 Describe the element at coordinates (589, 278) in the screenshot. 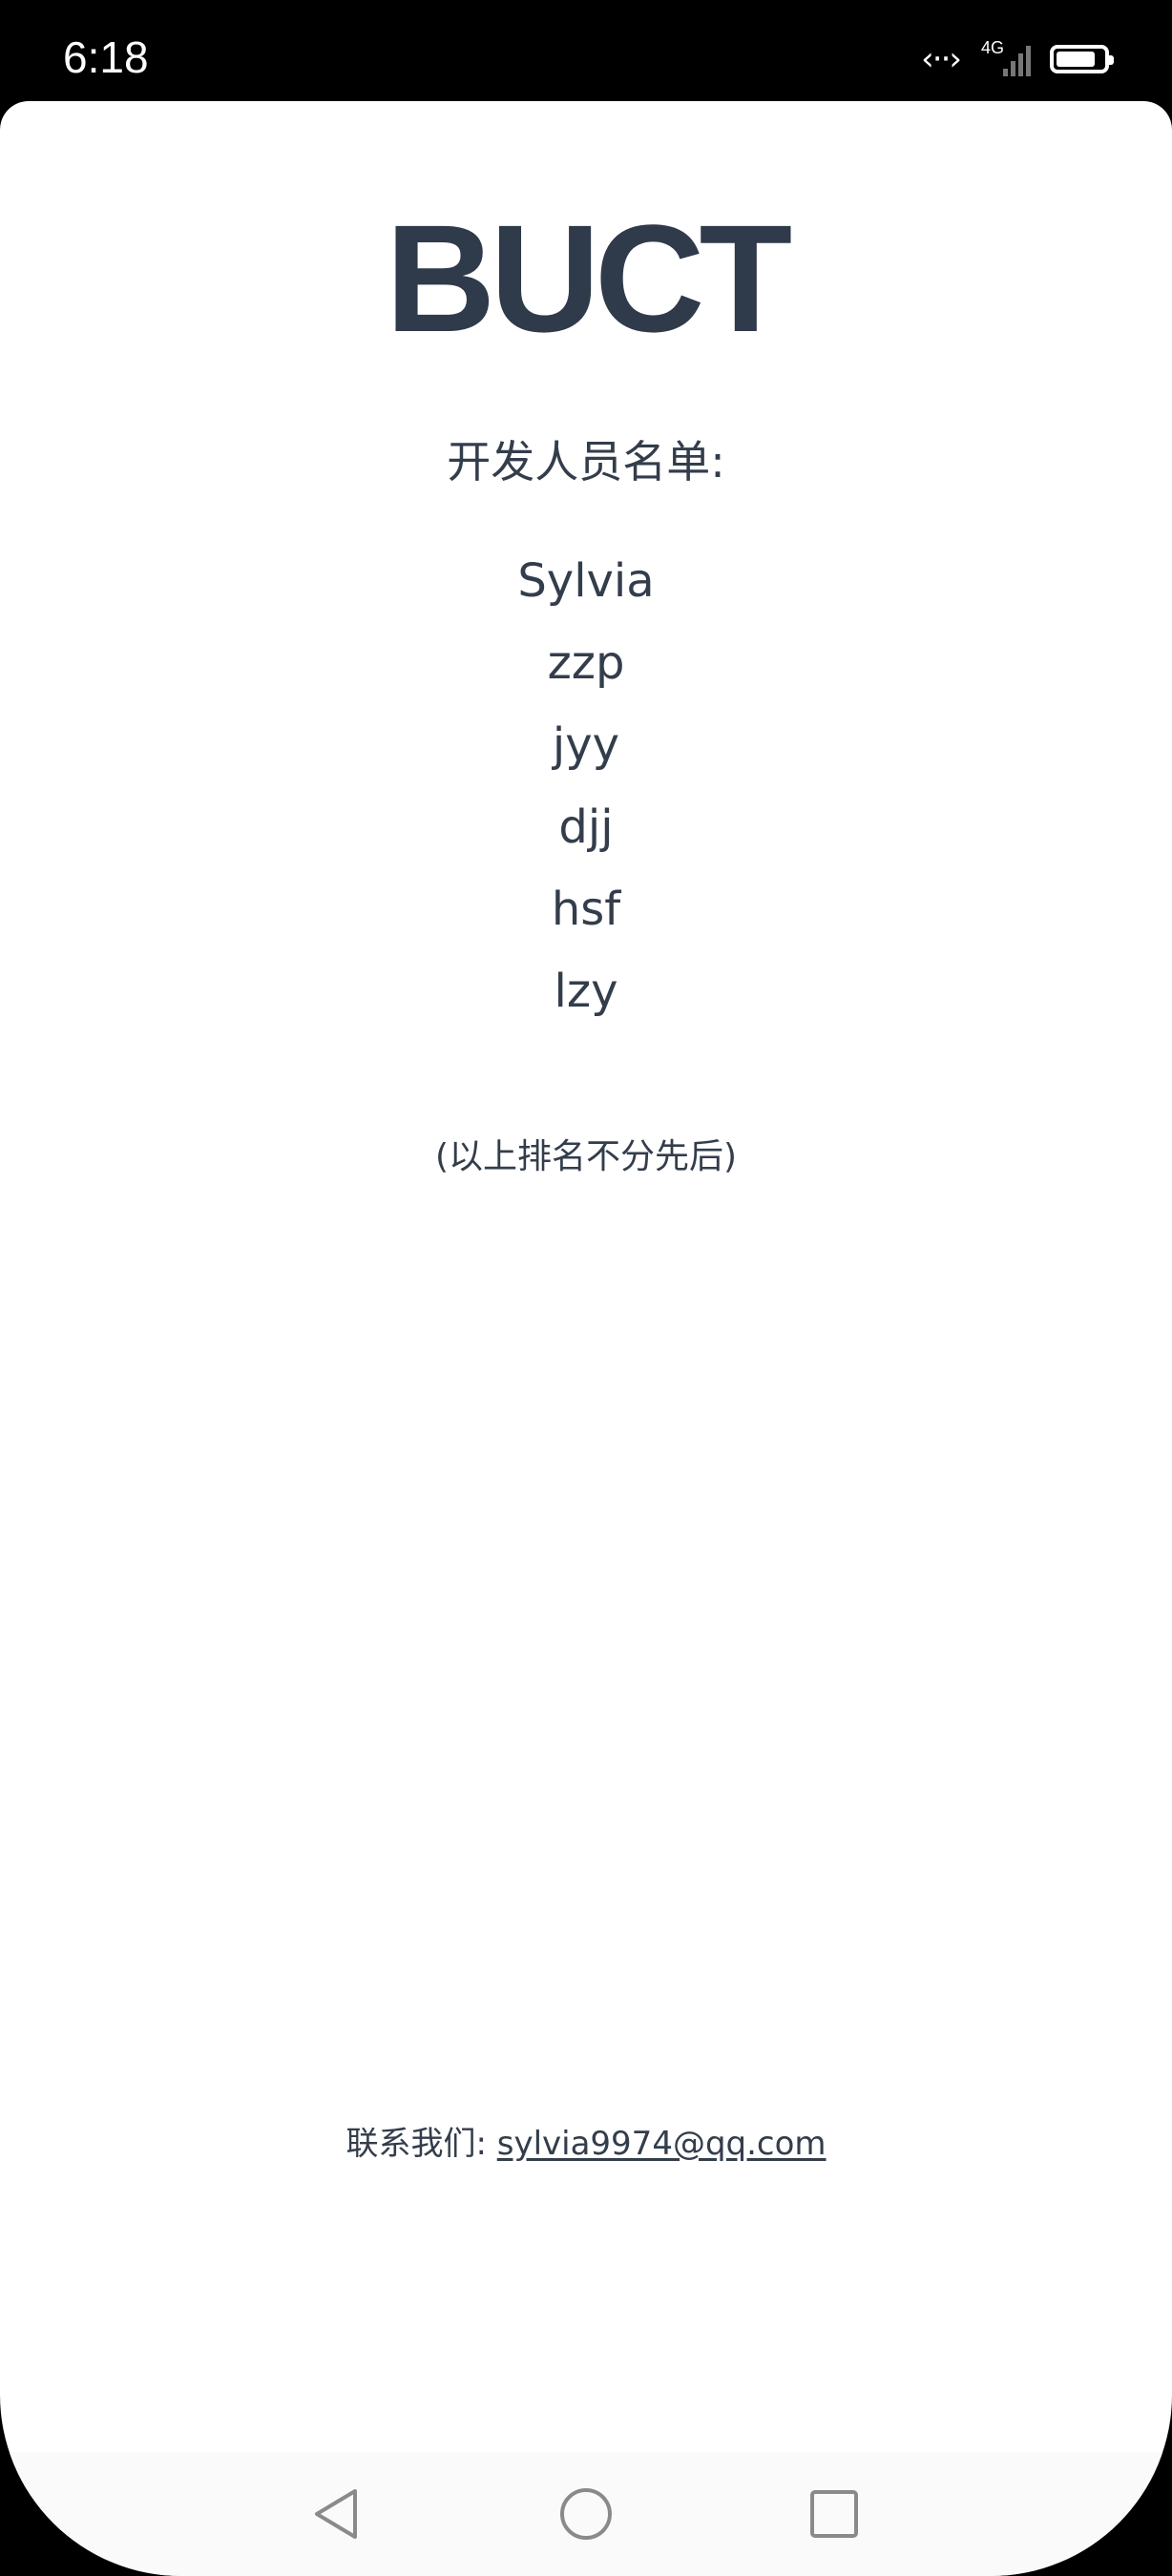

I see `app-title: BUCT` at that location.